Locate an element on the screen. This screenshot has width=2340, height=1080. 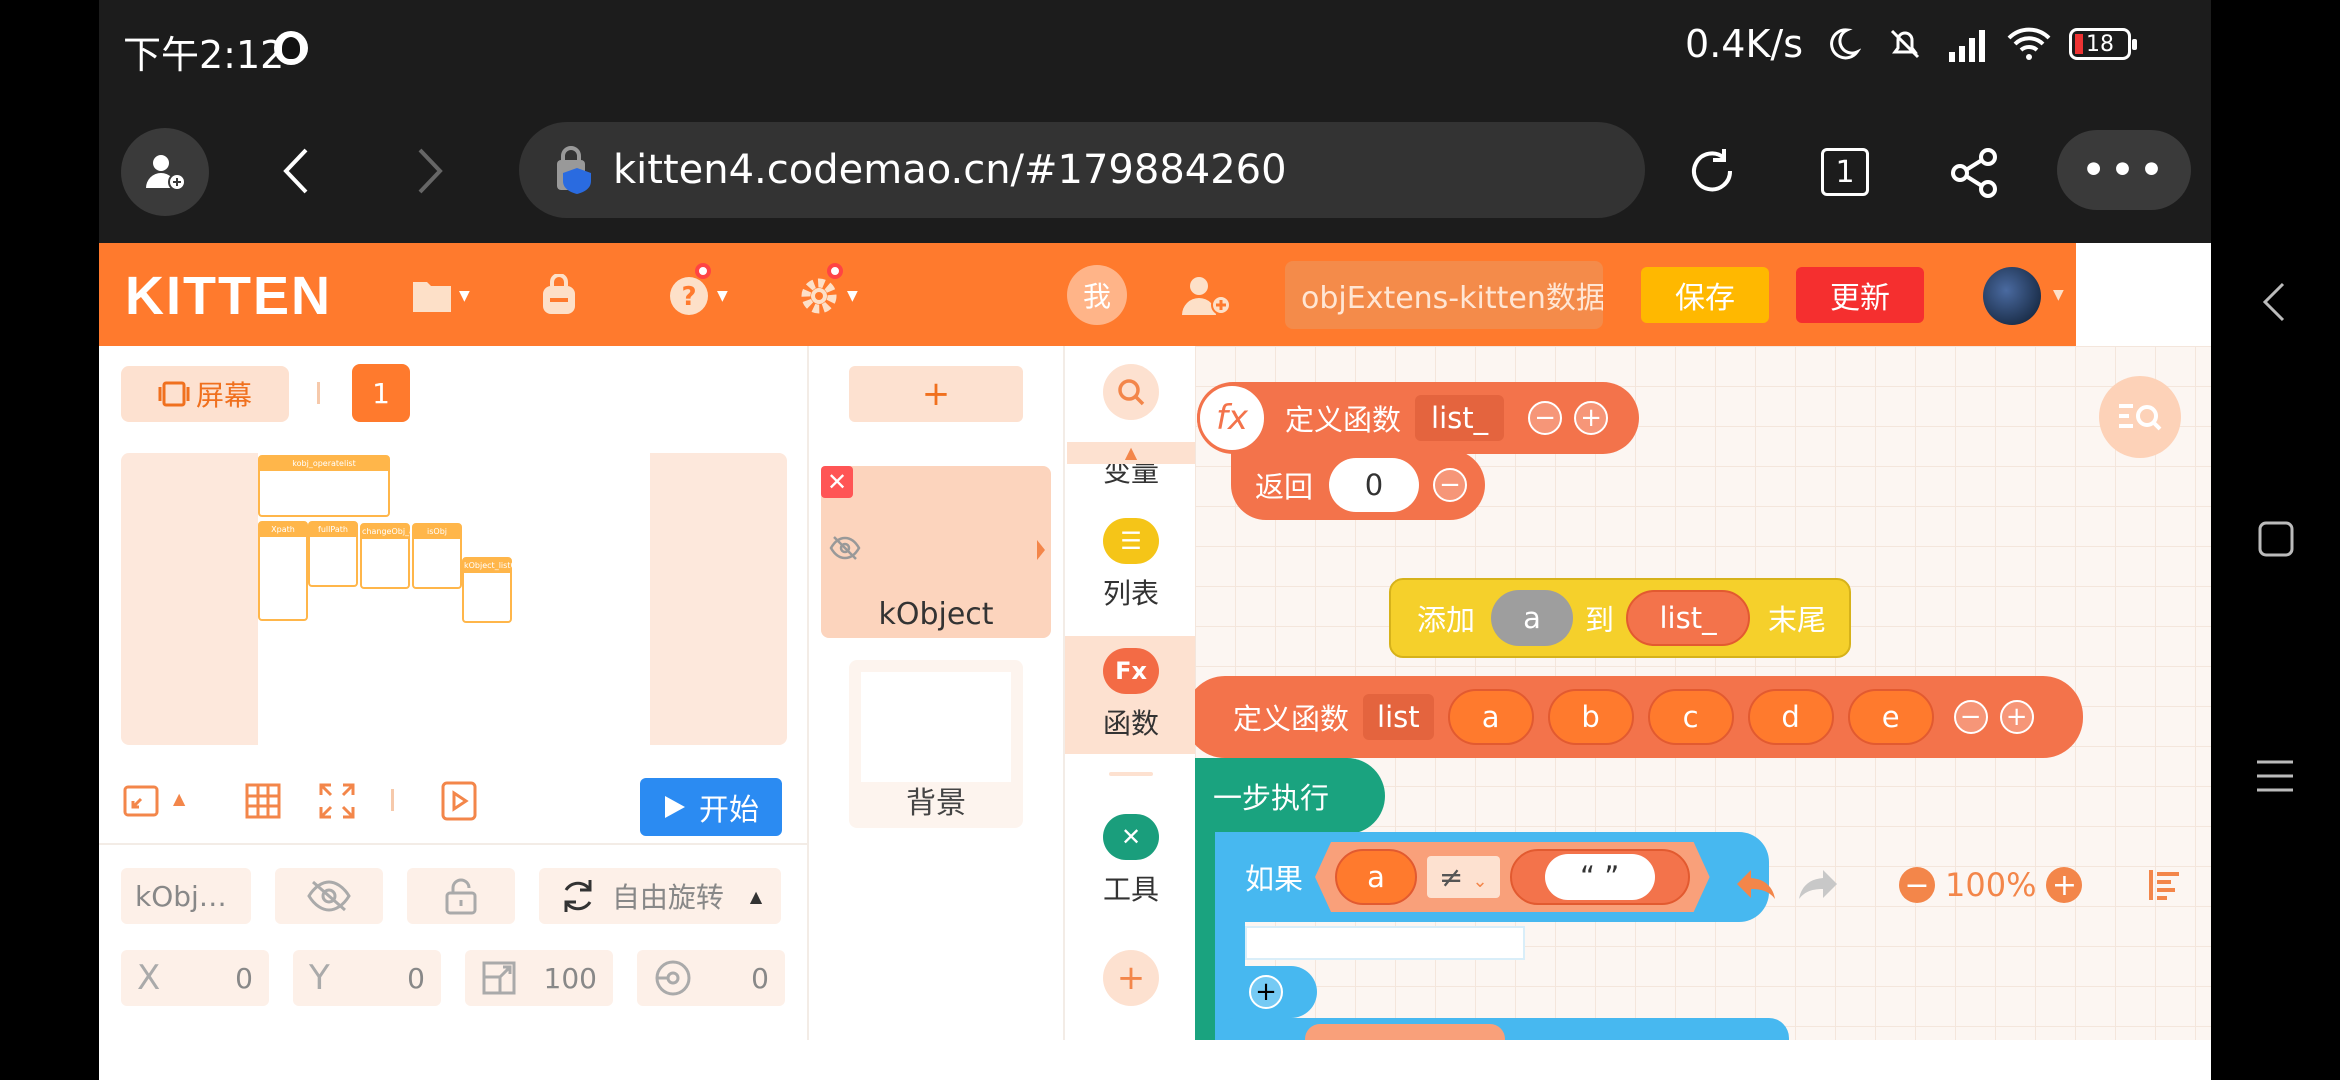
if-add-branch-button: + is located at coordinates (1266, 992).